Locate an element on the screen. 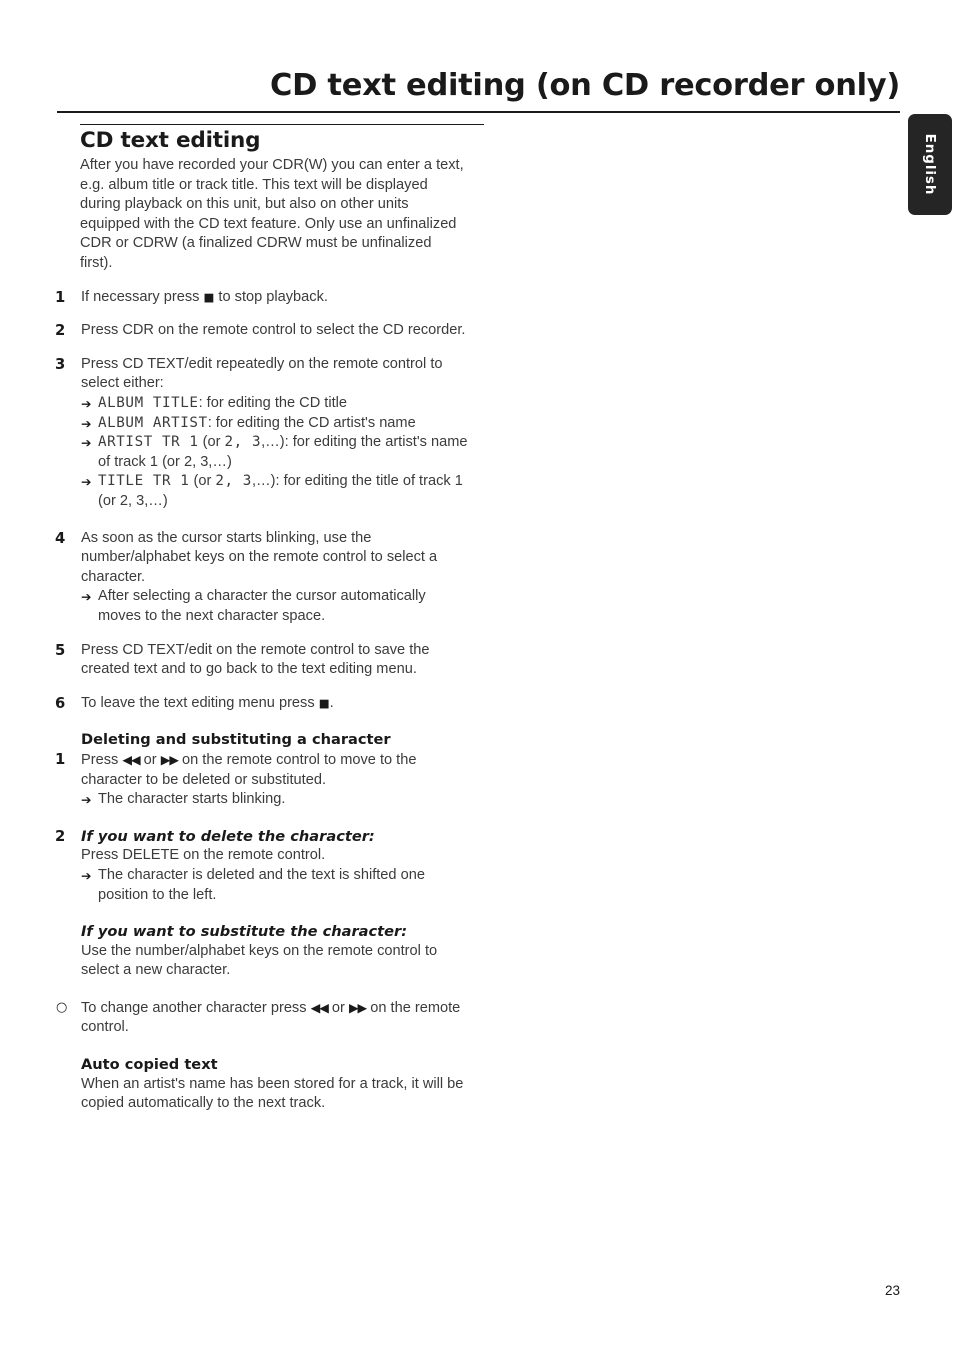  deleting-step-2-number: 2 is located at coordinates (60, 836).